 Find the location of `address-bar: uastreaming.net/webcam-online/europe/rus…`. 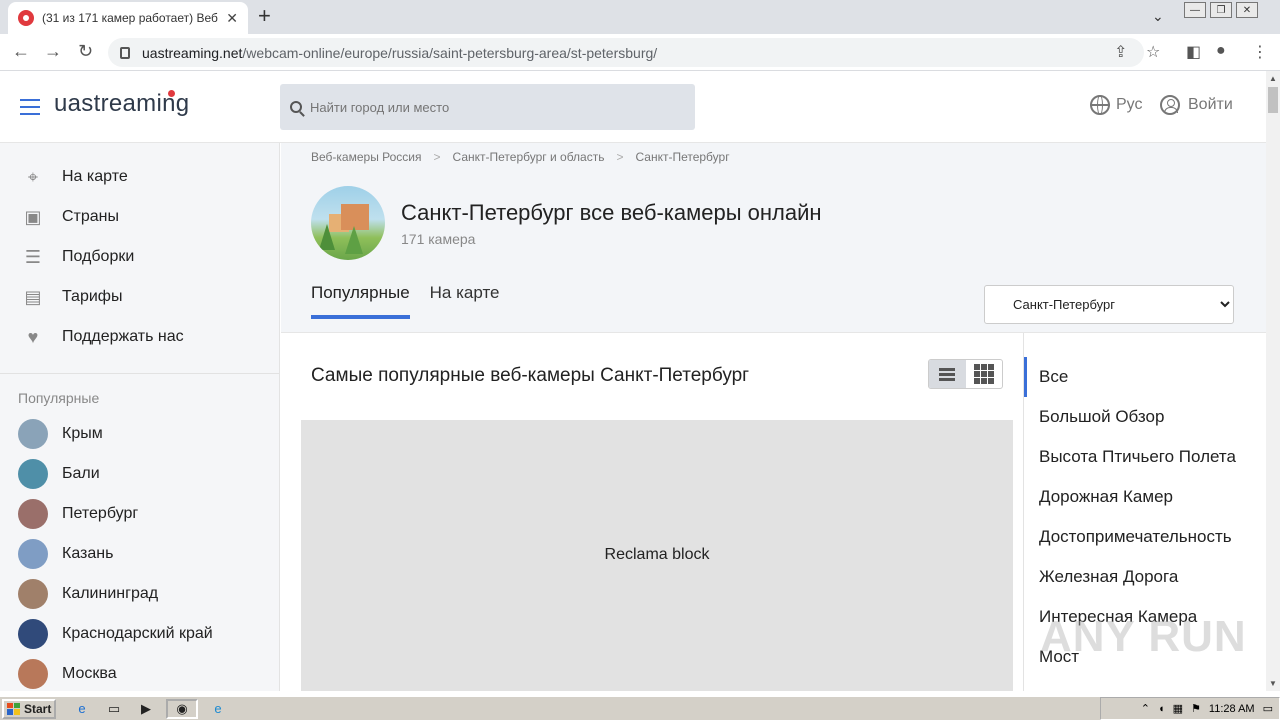

address-bar: uastreaming.net/webcam-online/europe/rus… is located at coordinates (626, 52).